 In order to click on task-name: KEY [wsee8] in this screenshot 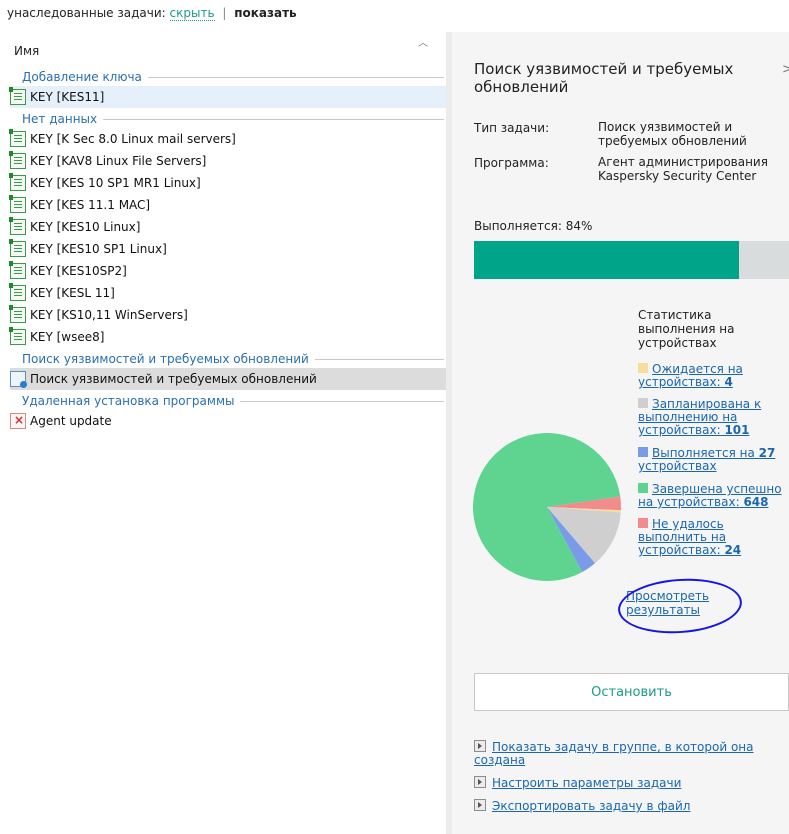, I will do `click(67, 337)`.